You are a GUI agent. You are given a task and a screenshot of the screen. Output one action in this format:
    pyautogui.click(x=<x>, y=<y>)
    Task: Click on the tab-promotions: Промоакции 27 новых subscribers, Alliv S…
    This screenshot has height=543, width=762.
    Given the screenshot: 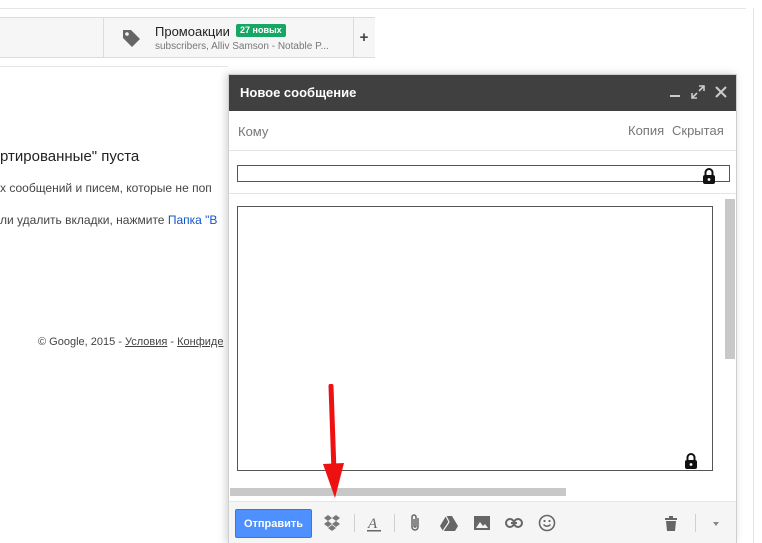 What is the action you would take?
    pyautogui.click(x=229, y=37)
    